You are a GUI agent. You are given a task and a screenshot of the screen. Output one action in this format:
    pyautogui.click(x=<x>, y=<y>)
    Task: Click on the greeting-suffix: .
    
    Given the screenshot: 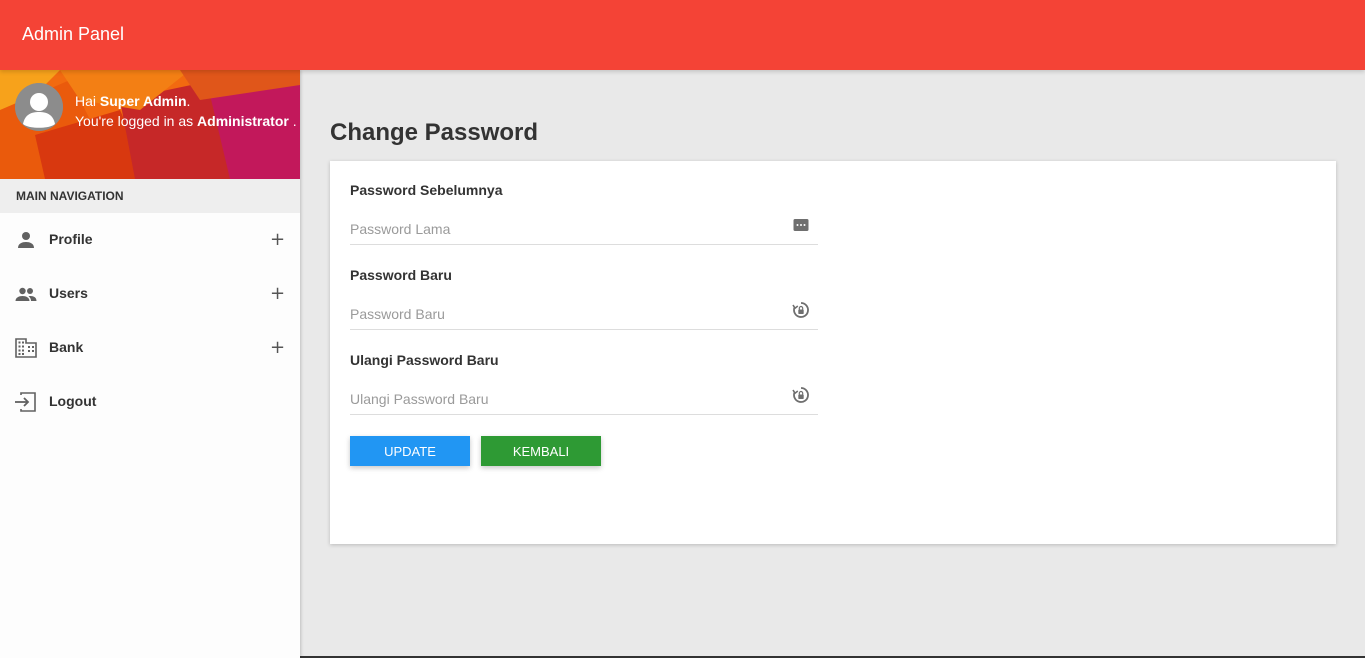 What is the action you would take?
    pyautogui.click(x=188, y=101)
    